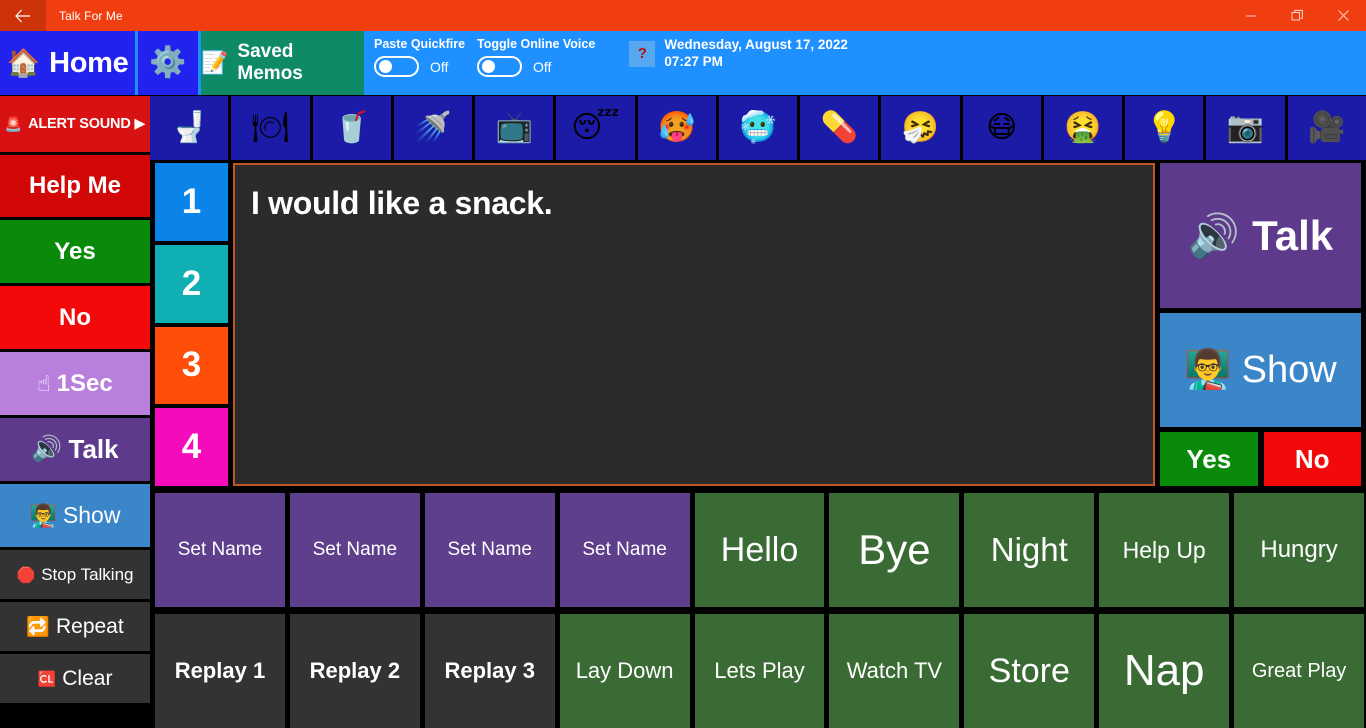 The width and height of the screenshot is (1366, 728). I want to click on phrase-tile: Watch TV, so click(894, 671).